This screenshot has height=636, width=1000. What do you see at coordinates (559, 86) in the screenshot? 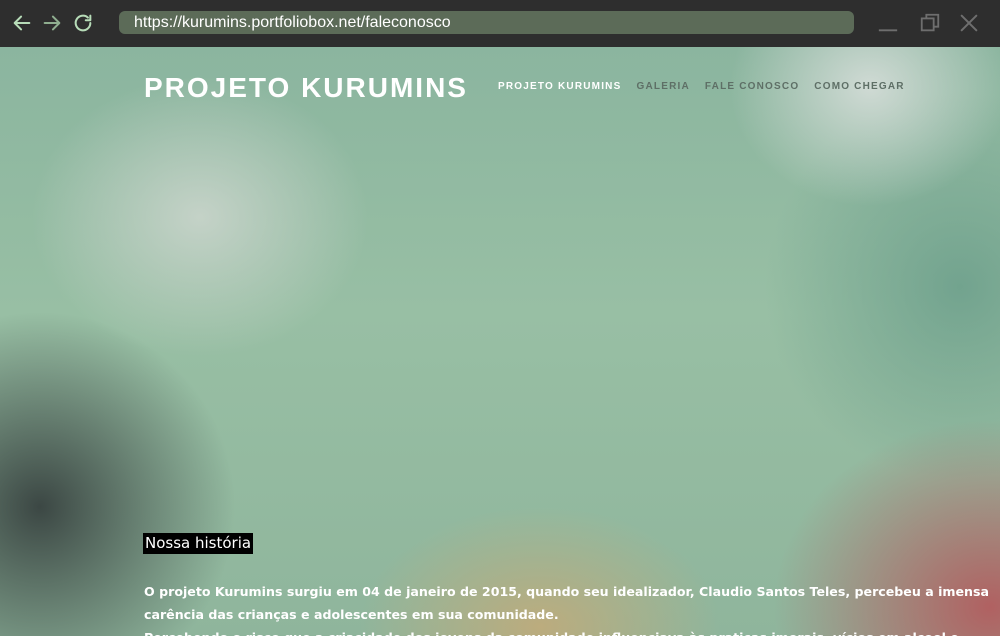
I see `nav-item-projeto-kurumins: PROJETO KURUMINS` at bounding box center [559, 86].